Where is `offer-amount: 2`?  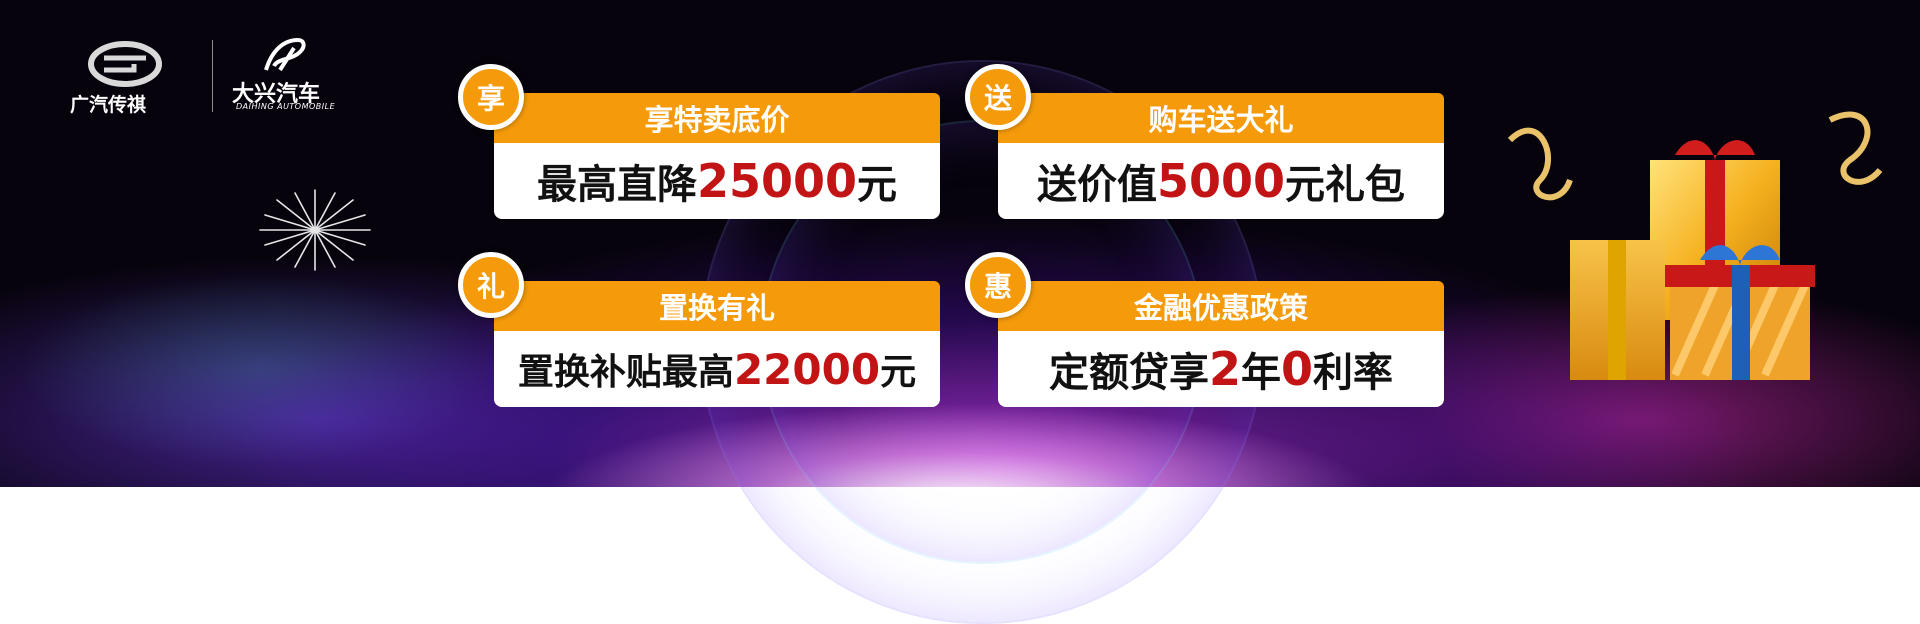 offer-amount: 2 is located at coordinates (1224, 369).